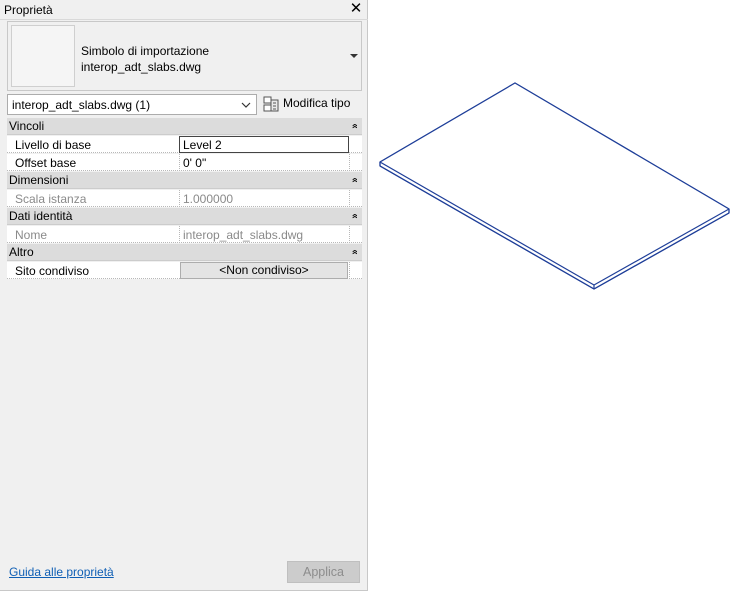 The height and width of the screenshot is (591, 744). What do you see at coordinates (195, 163) in the screenshot?
I see `property-value: 0' 0"` at bounding box center [195, 163].